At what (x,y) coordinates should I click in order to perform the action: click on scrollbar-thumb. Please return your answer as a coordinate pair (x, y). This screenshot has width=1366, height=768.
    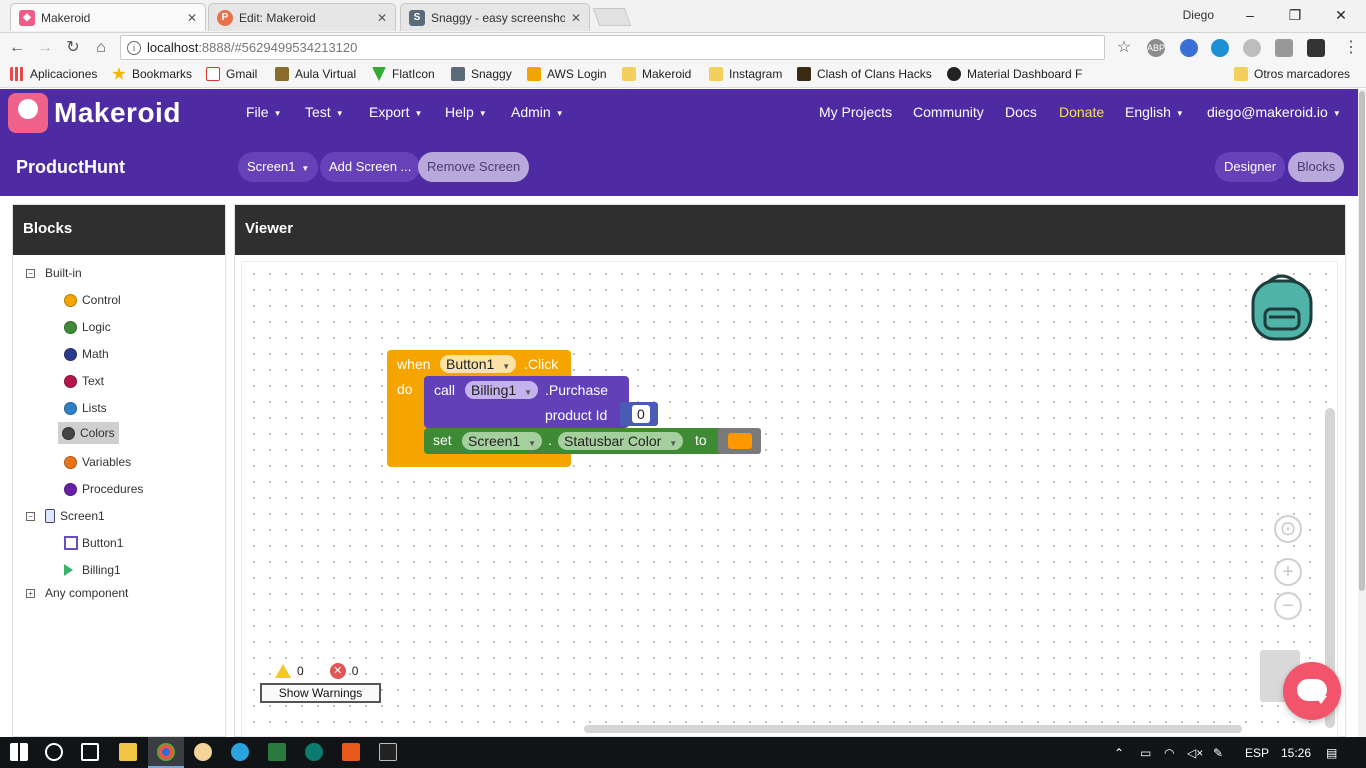
    Looking at the image, I should click on (1362, 341).